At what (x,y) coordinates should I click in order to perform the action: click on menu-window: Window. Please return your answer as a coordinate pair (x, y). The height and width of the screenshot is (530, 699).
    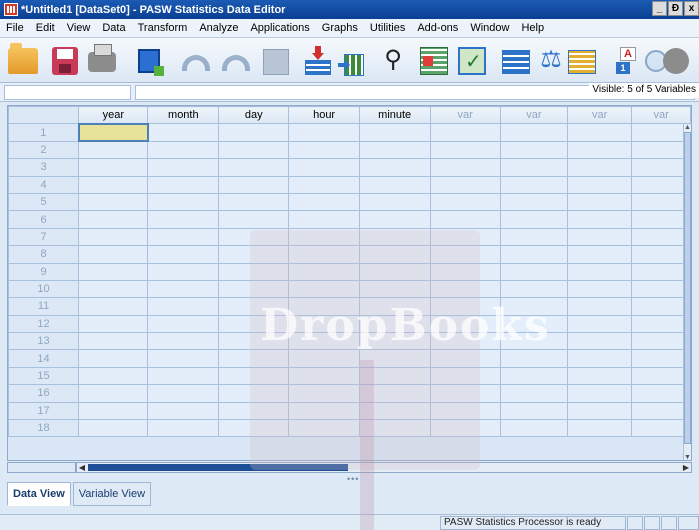
    Looking at the image, I should click on (489, 28).